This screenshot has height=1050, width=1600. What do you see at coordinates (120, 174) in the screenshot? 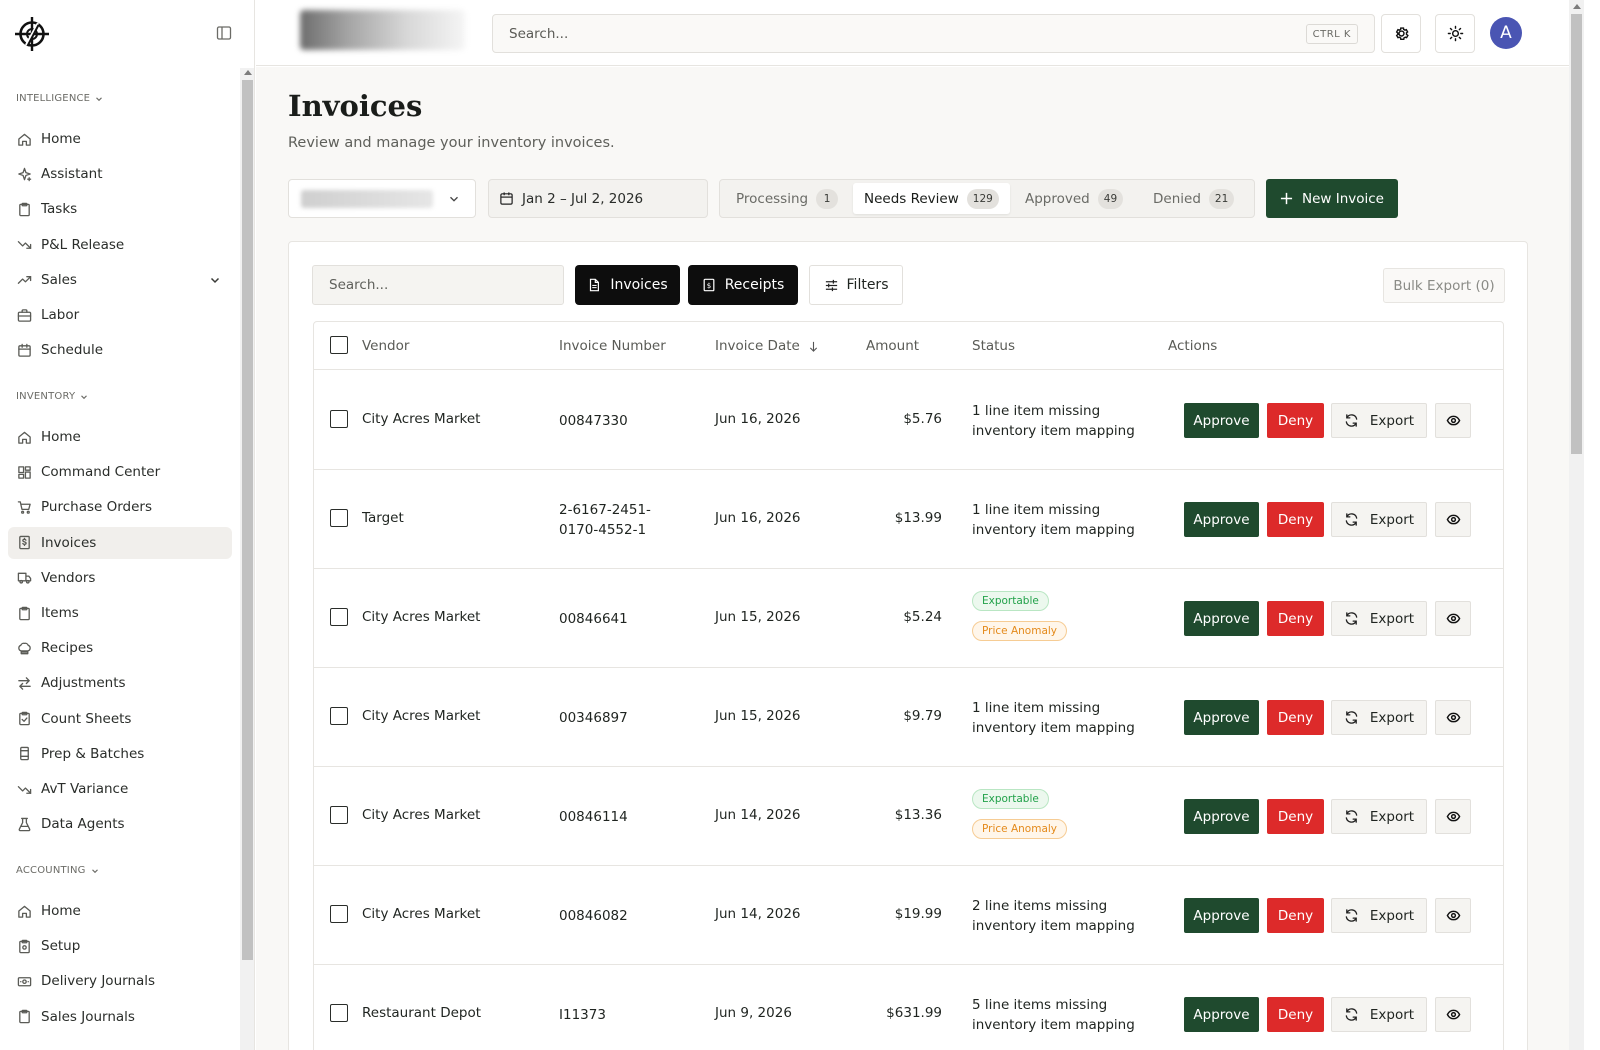
I see `sidebar-item-assistant: Assistant` at bounding box center [120, 174].